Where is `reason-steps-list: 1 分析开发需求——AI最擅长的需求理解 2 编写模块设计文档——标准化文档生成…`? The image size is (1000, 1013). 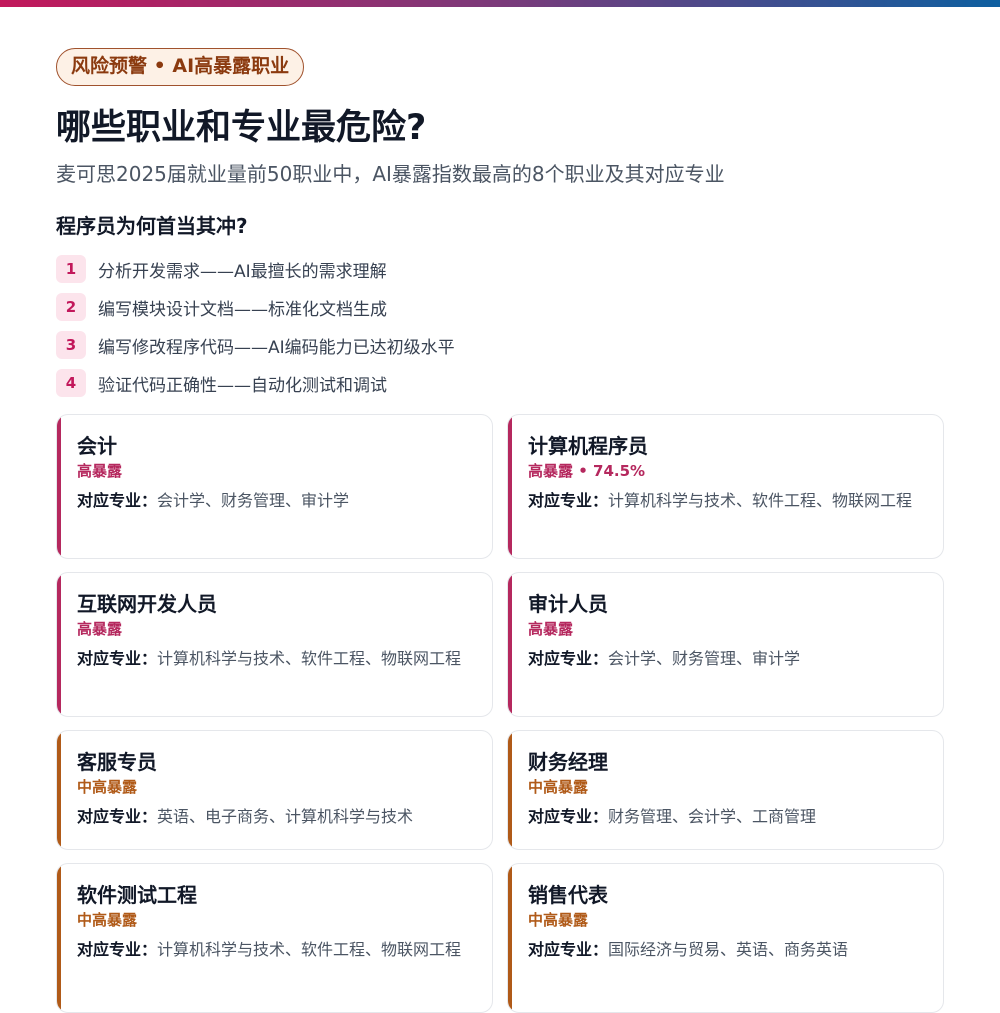
reason-steps-list: 1 分析开发需求——AI最擅长的需求理解 2 编写模块设计文档——标准化文档生成… is located at coordinates (500, 326).